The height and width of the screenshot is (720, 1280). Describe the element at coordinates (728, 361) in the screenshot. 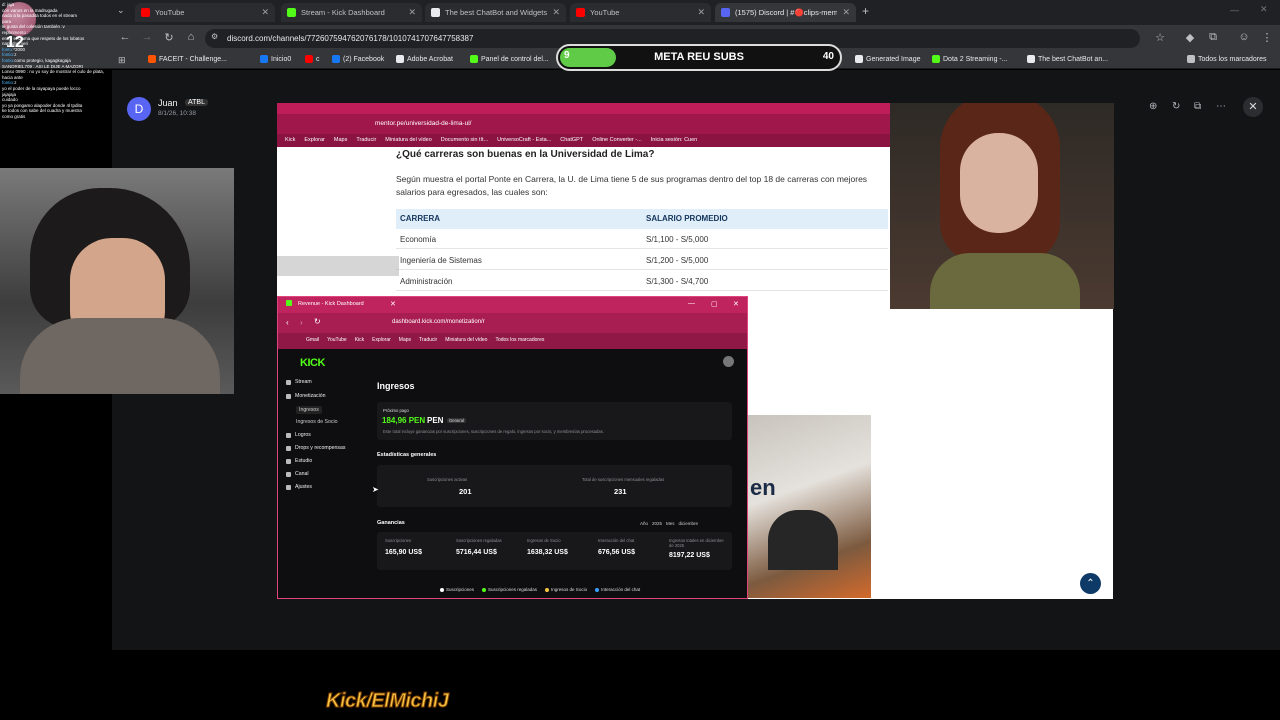

I see `kick-user-avatar` at that location.